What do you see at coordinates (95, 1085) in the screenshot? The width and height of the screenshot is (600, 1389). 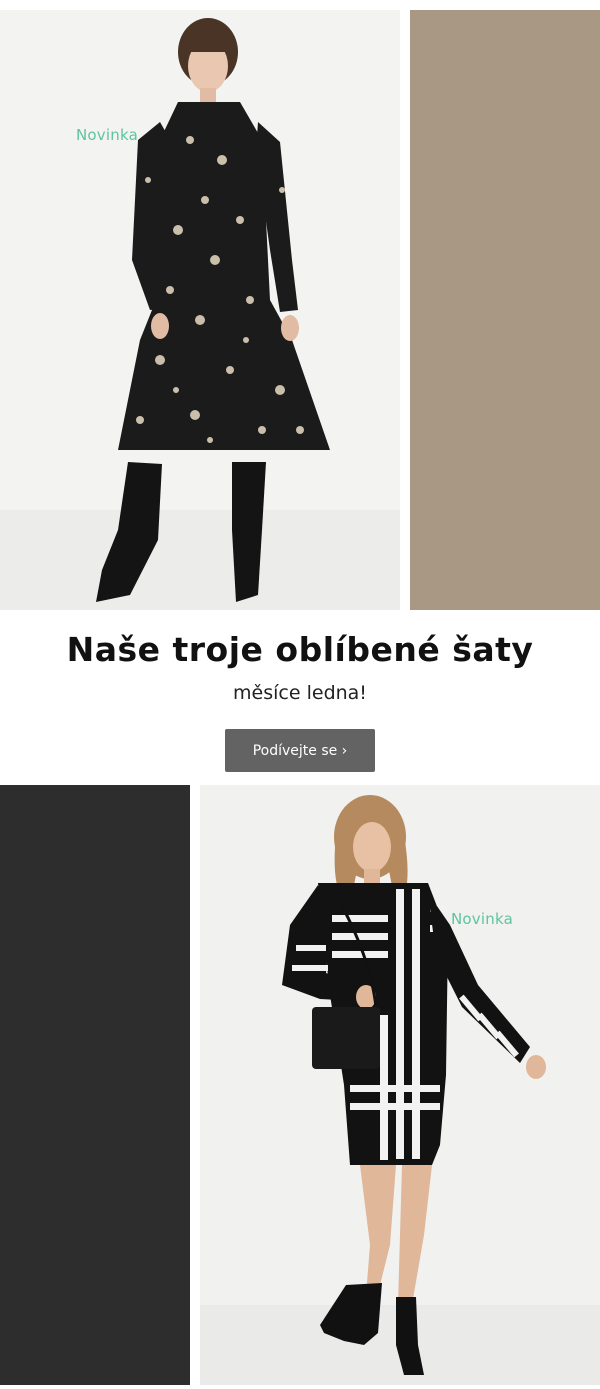 I see `color-swatch-charcoal` at bounding box center [95, 1085].